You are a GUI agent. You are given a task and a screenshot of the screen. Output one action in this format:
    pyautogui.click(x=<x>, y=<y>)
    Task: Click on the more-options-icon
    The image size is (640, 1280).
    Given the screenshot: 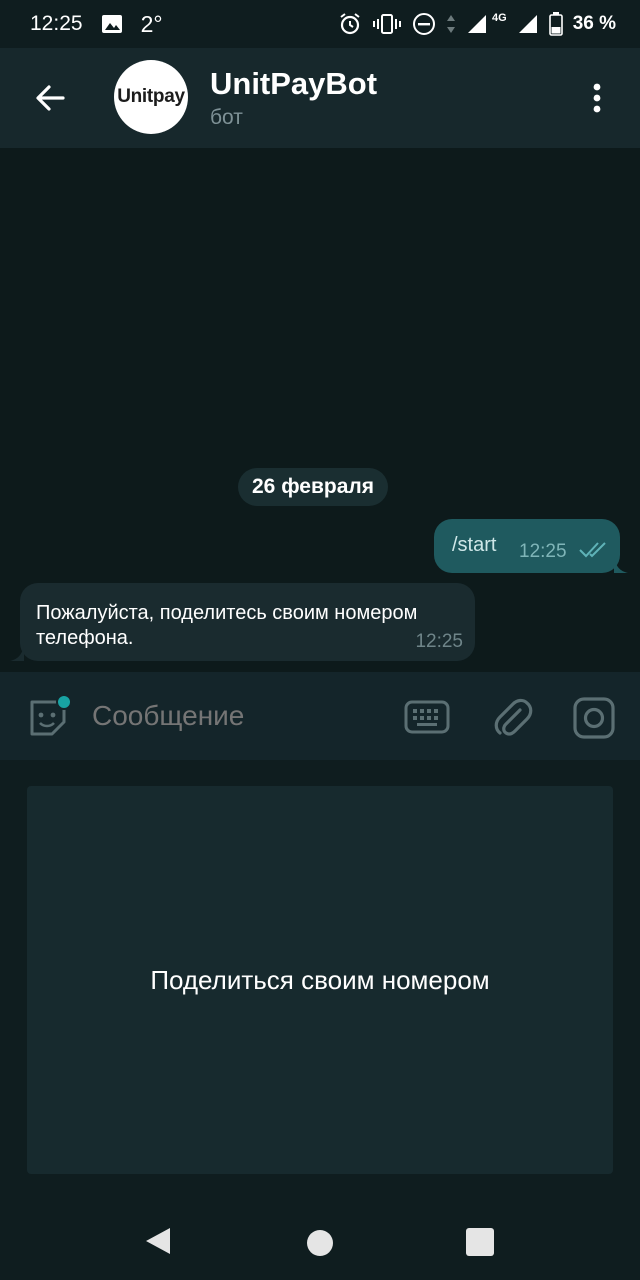 What is the action you would take?
    pyautogui.click(x=597, y=98)
    